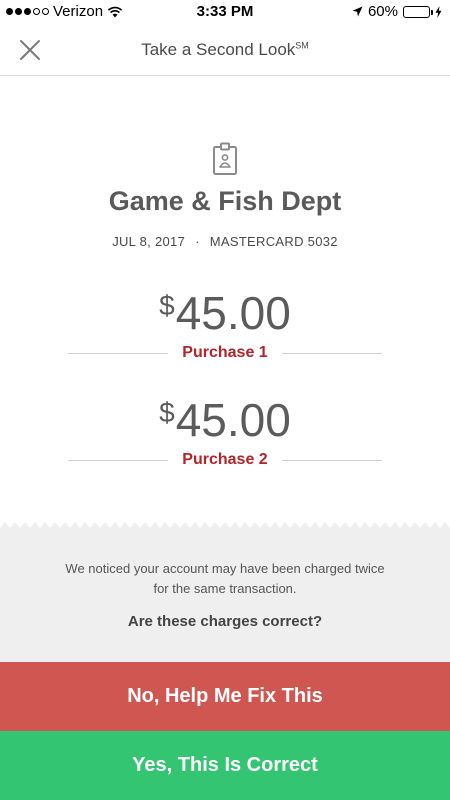 The height and width of the screenshot is (800, 450). Describe the element at coordinates (418, 11) in the screenshot. I see `battery-icon` at that location.